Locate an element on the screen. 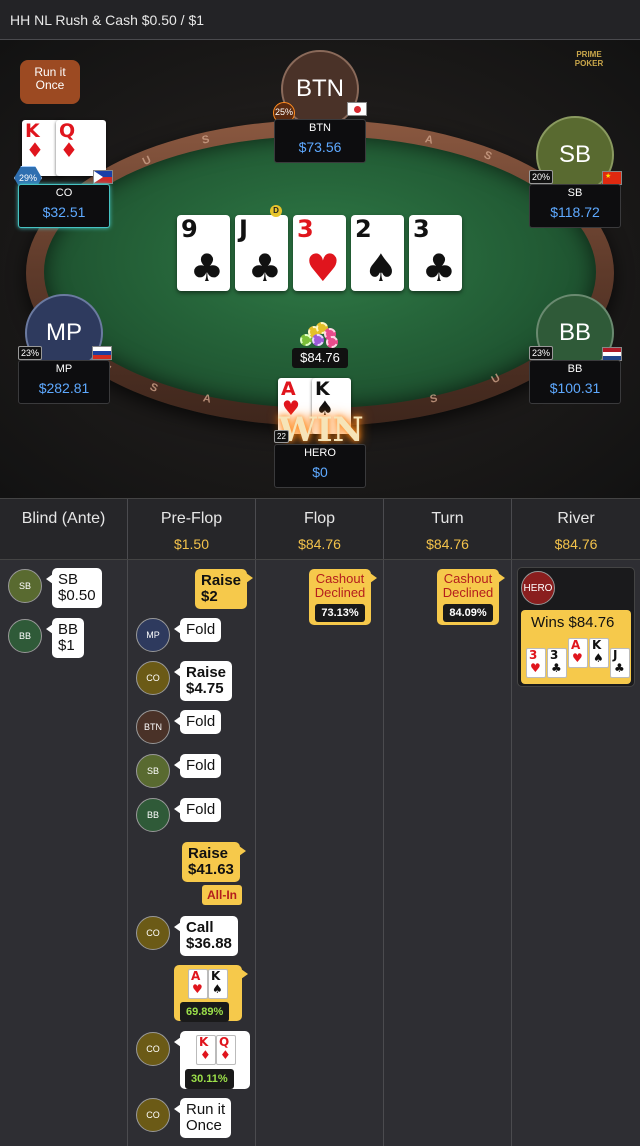 The image size is (640, 1146). mp-nameplate: MP $282.81 is located at coordinates (64, 382).